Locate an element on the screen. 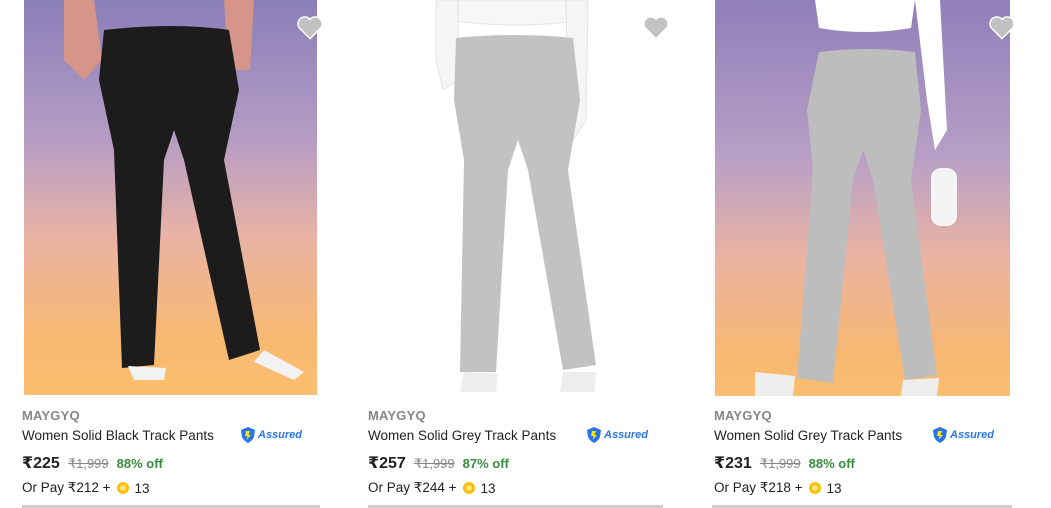 The width and height of the screenshot is (1051, 508). product-title: Women Solid Black Track Pants is located at coordinates (118, 435).